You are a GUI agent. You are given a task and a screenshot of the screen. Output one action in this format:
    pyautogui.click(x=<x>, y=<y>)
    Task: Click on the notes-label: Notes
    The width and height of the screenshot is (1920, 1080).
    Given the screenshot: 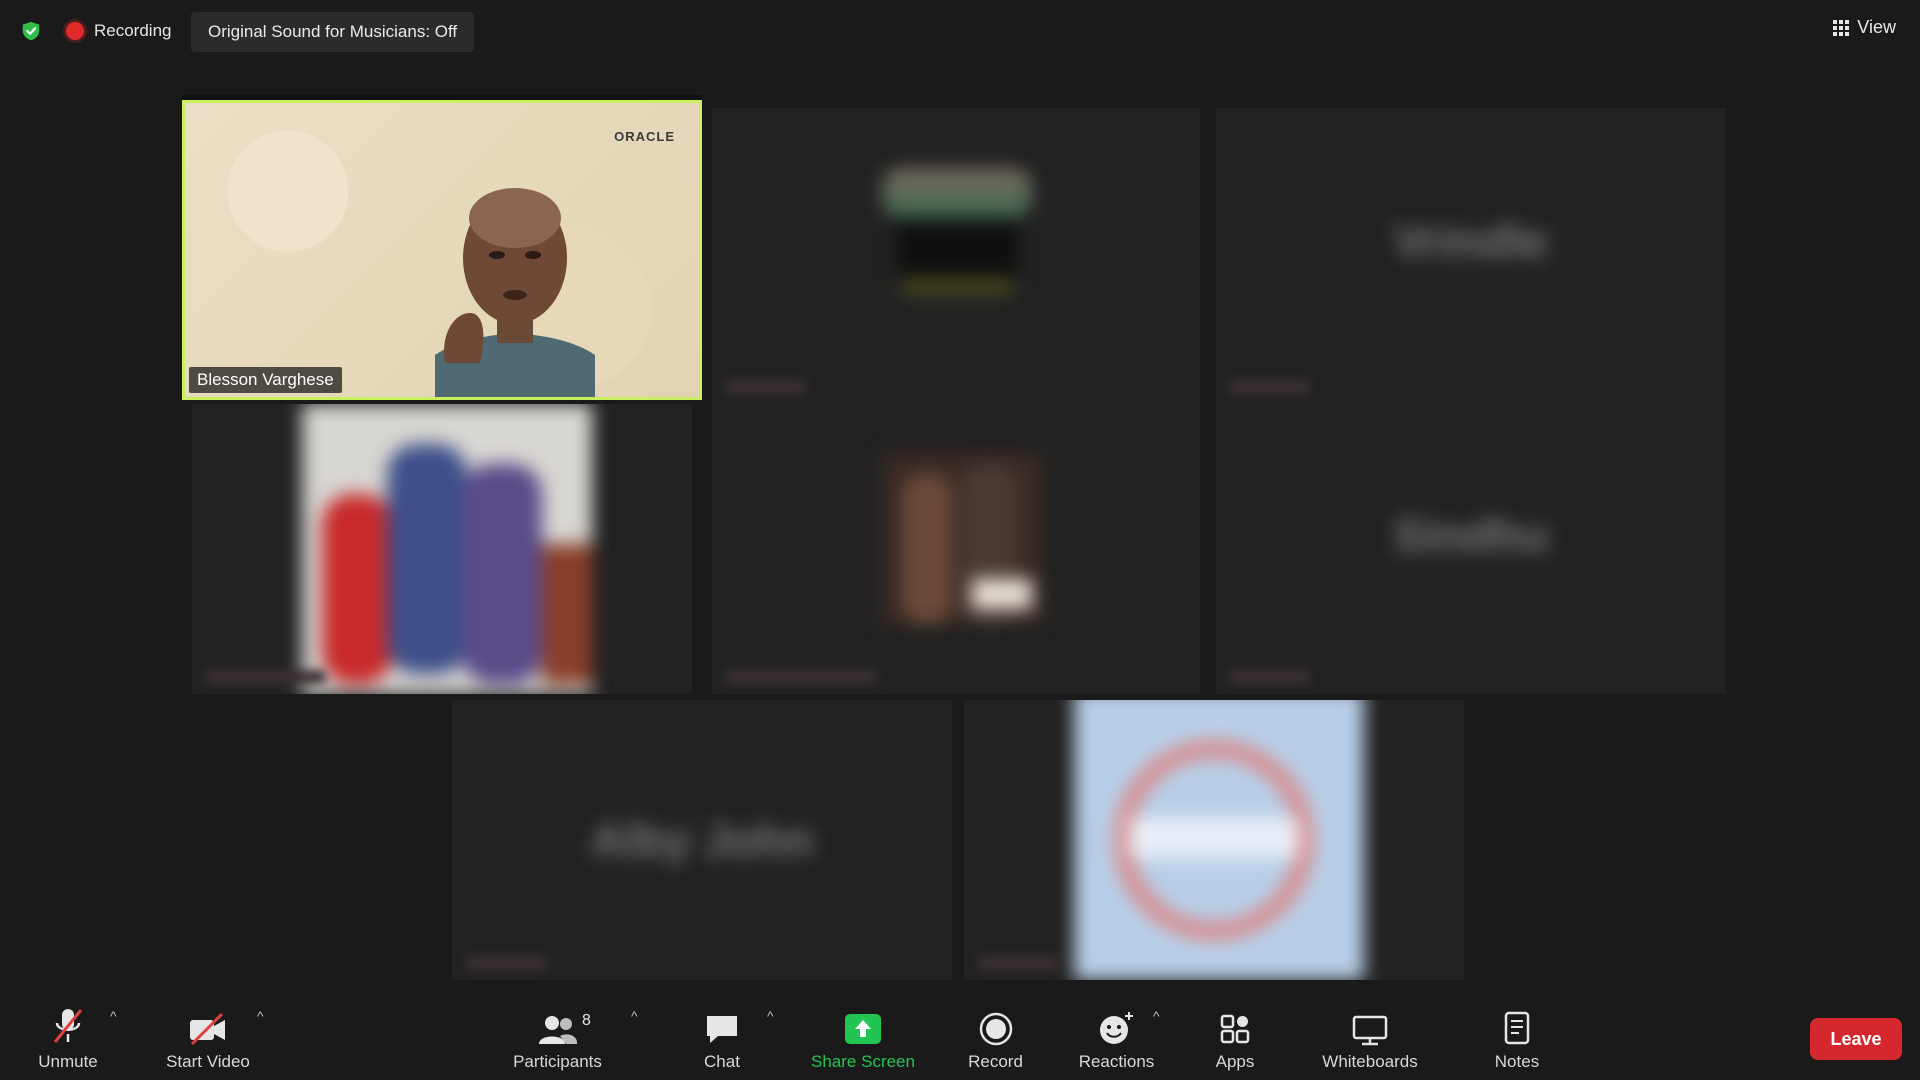 What is the action you would take?
    pyautogui.click(x=1517, y=1061)
    